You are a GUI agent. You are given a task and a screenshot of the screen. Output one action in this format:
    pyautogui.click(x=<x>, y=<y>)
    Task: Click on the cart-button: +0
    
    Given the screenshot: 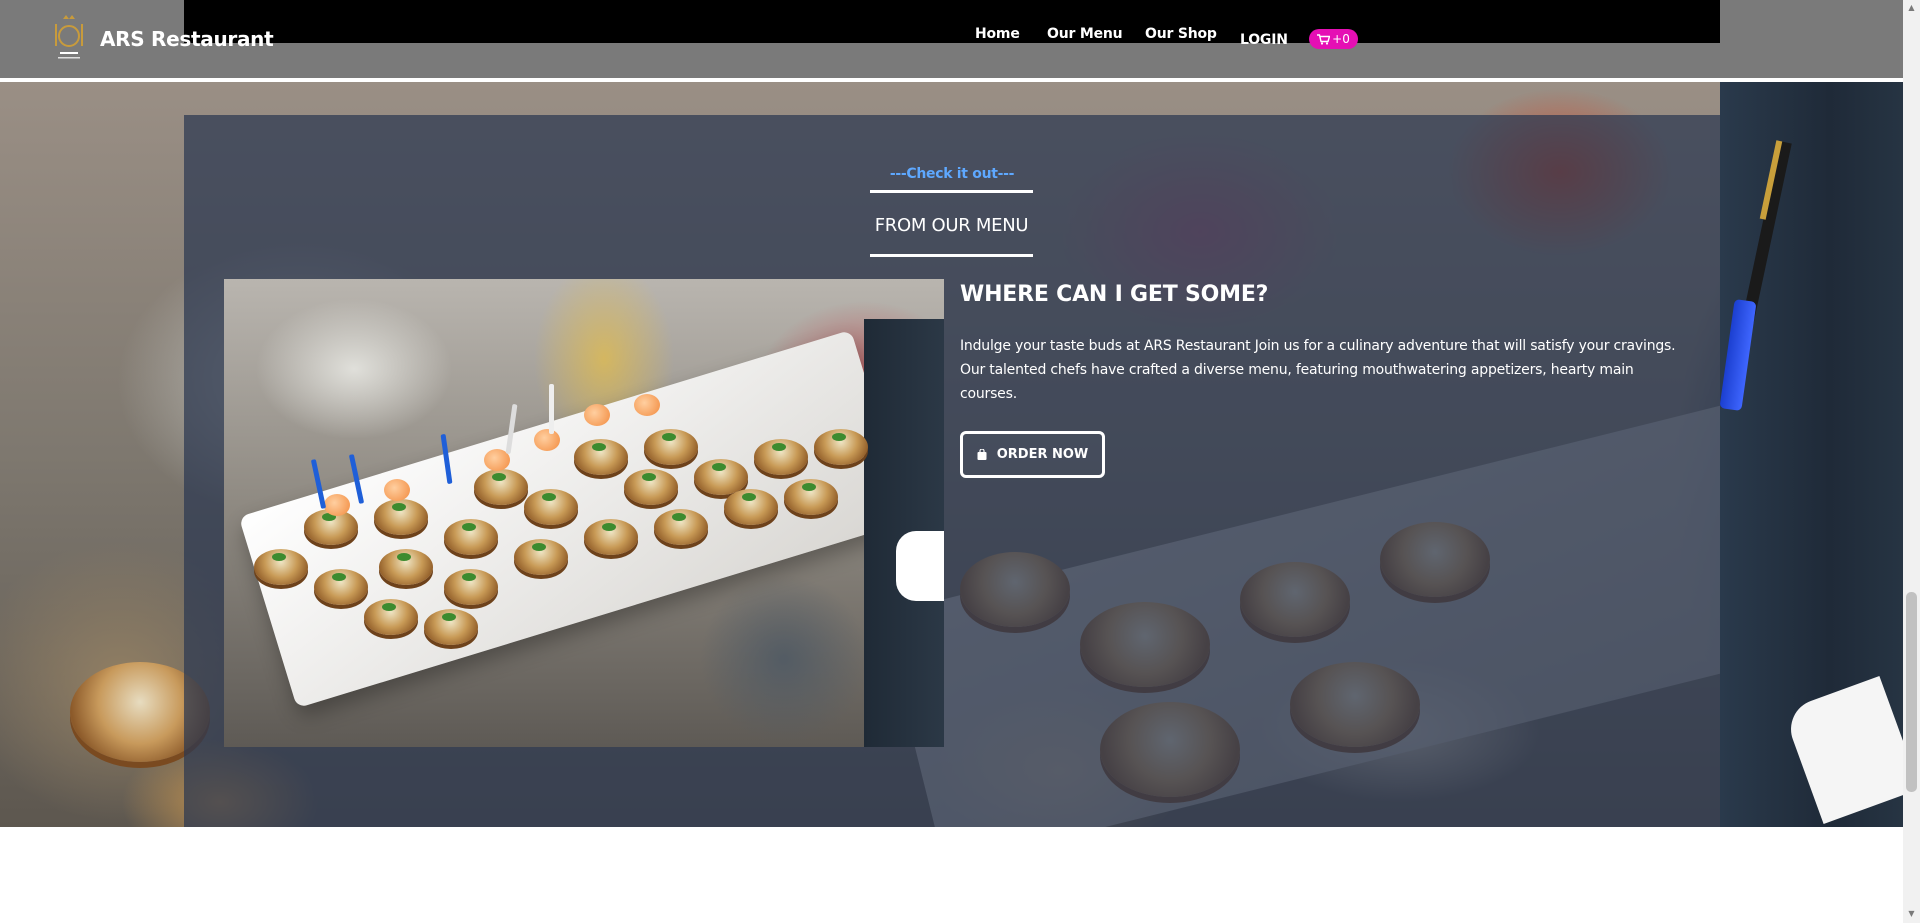 What is the action you would take?
    pyautogui.click(x=1333, y=39)
    